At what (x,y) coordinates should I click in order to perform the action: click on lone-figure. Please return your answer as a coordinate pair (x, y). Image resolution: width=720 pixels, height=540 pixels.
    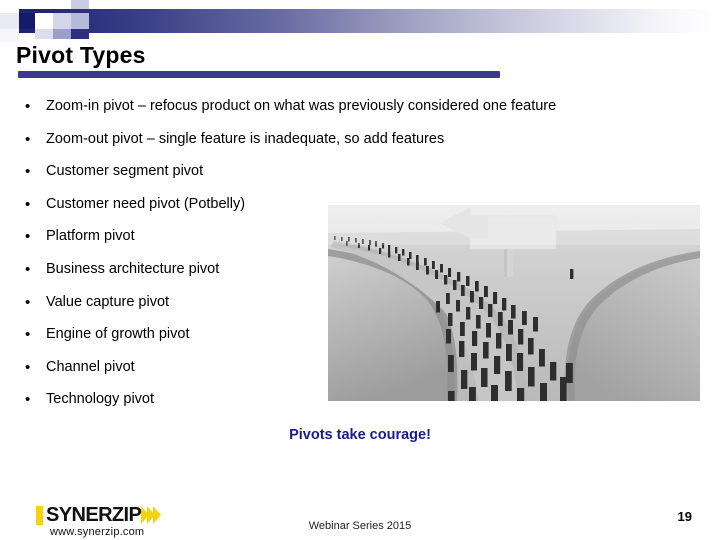
    Looking at the image, I should click on (572, 274).